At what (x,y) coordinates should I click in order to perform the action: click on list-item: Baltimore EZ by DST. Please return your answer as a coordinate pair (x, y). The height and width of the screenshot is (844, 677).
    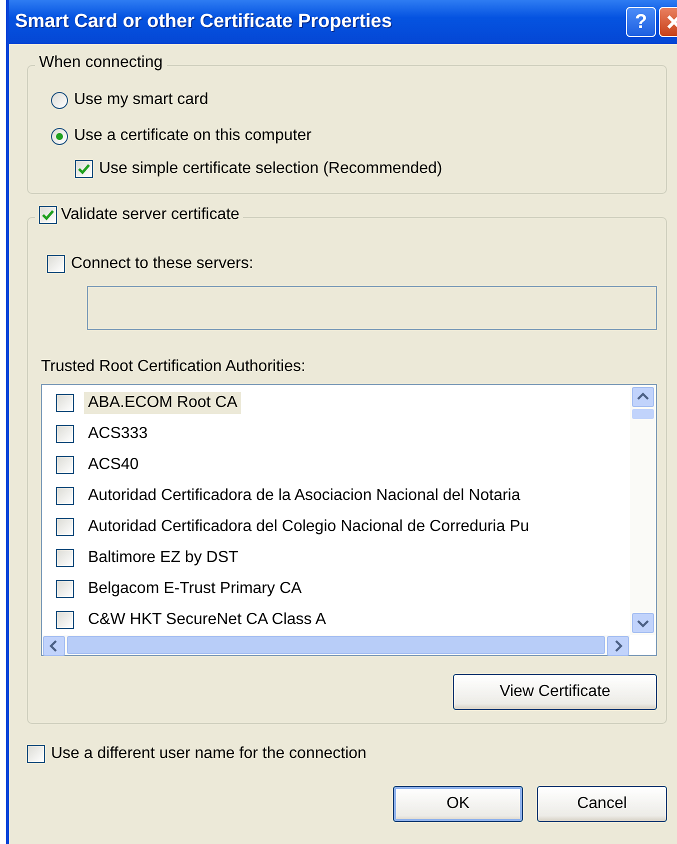
    Looking at the image, I should click on (163, 557).